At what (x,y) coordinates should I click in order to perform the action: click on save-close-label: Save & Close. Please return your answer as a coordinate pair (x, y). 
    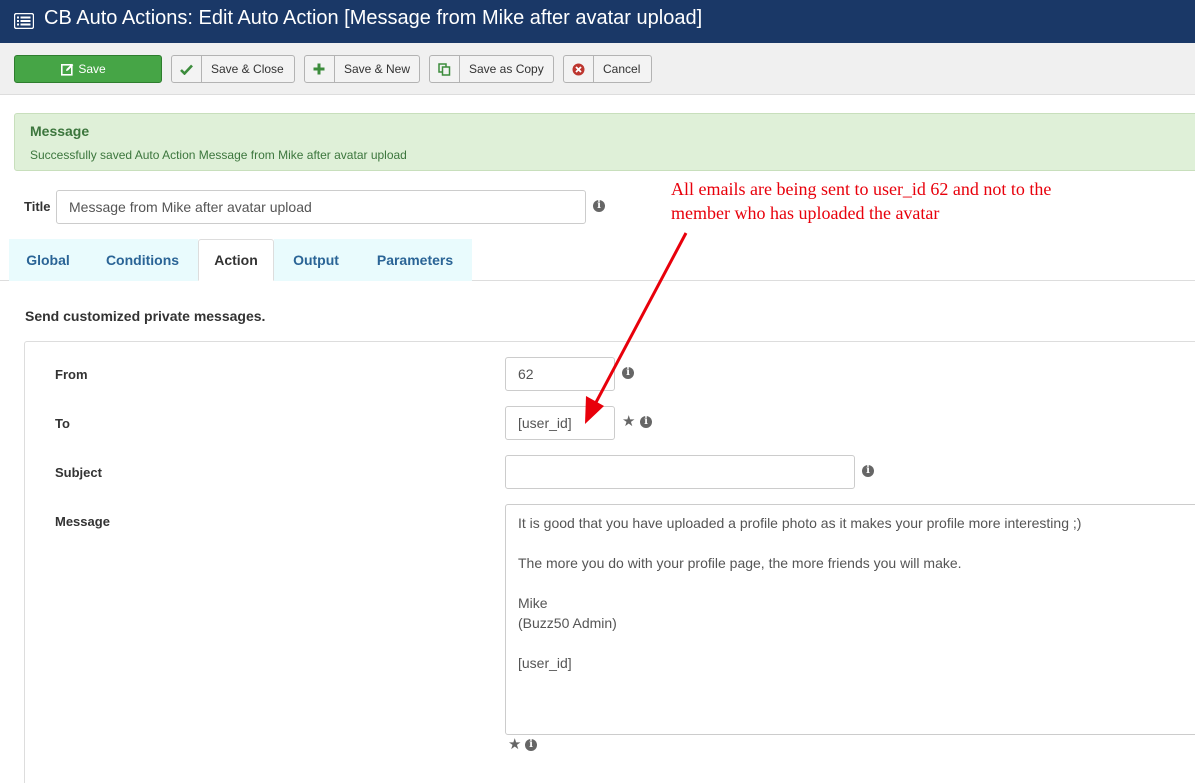
    Looking at the image, I should click on (247, 69).